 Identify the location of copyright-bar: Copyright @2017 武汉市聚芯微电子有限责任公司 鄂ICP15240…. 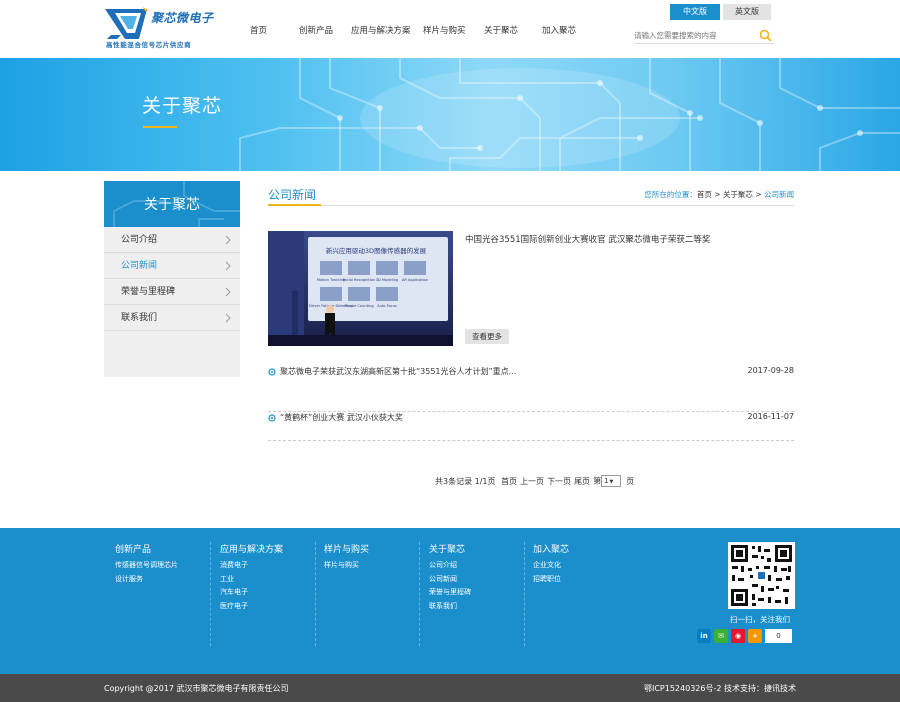
(450, 688).